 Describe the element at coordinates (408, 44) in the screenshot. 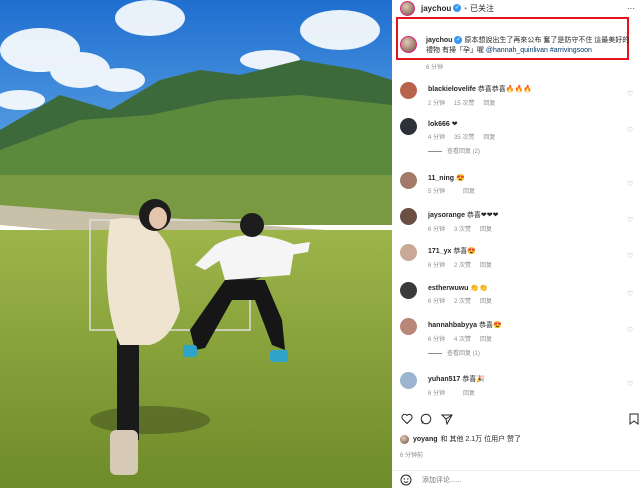

I see `caption-avatar` at that location.